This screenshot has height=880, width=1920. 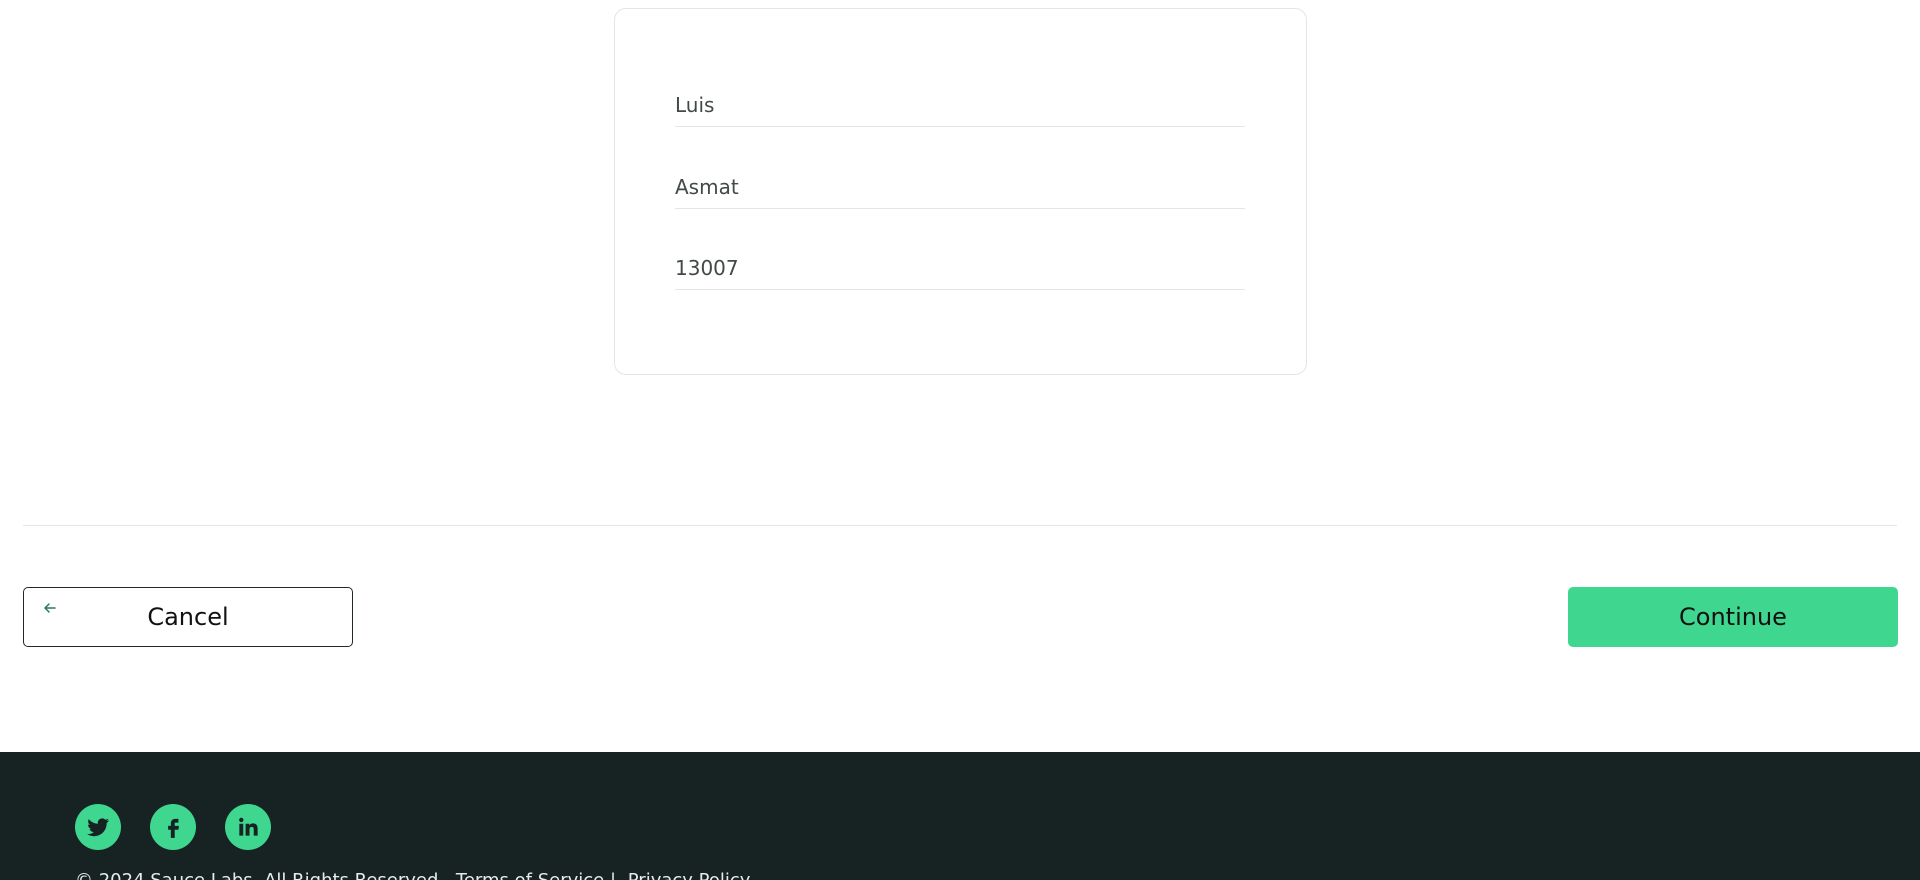 I want to click on cancel-button-label: Cancel, so click(x=188, y=617).